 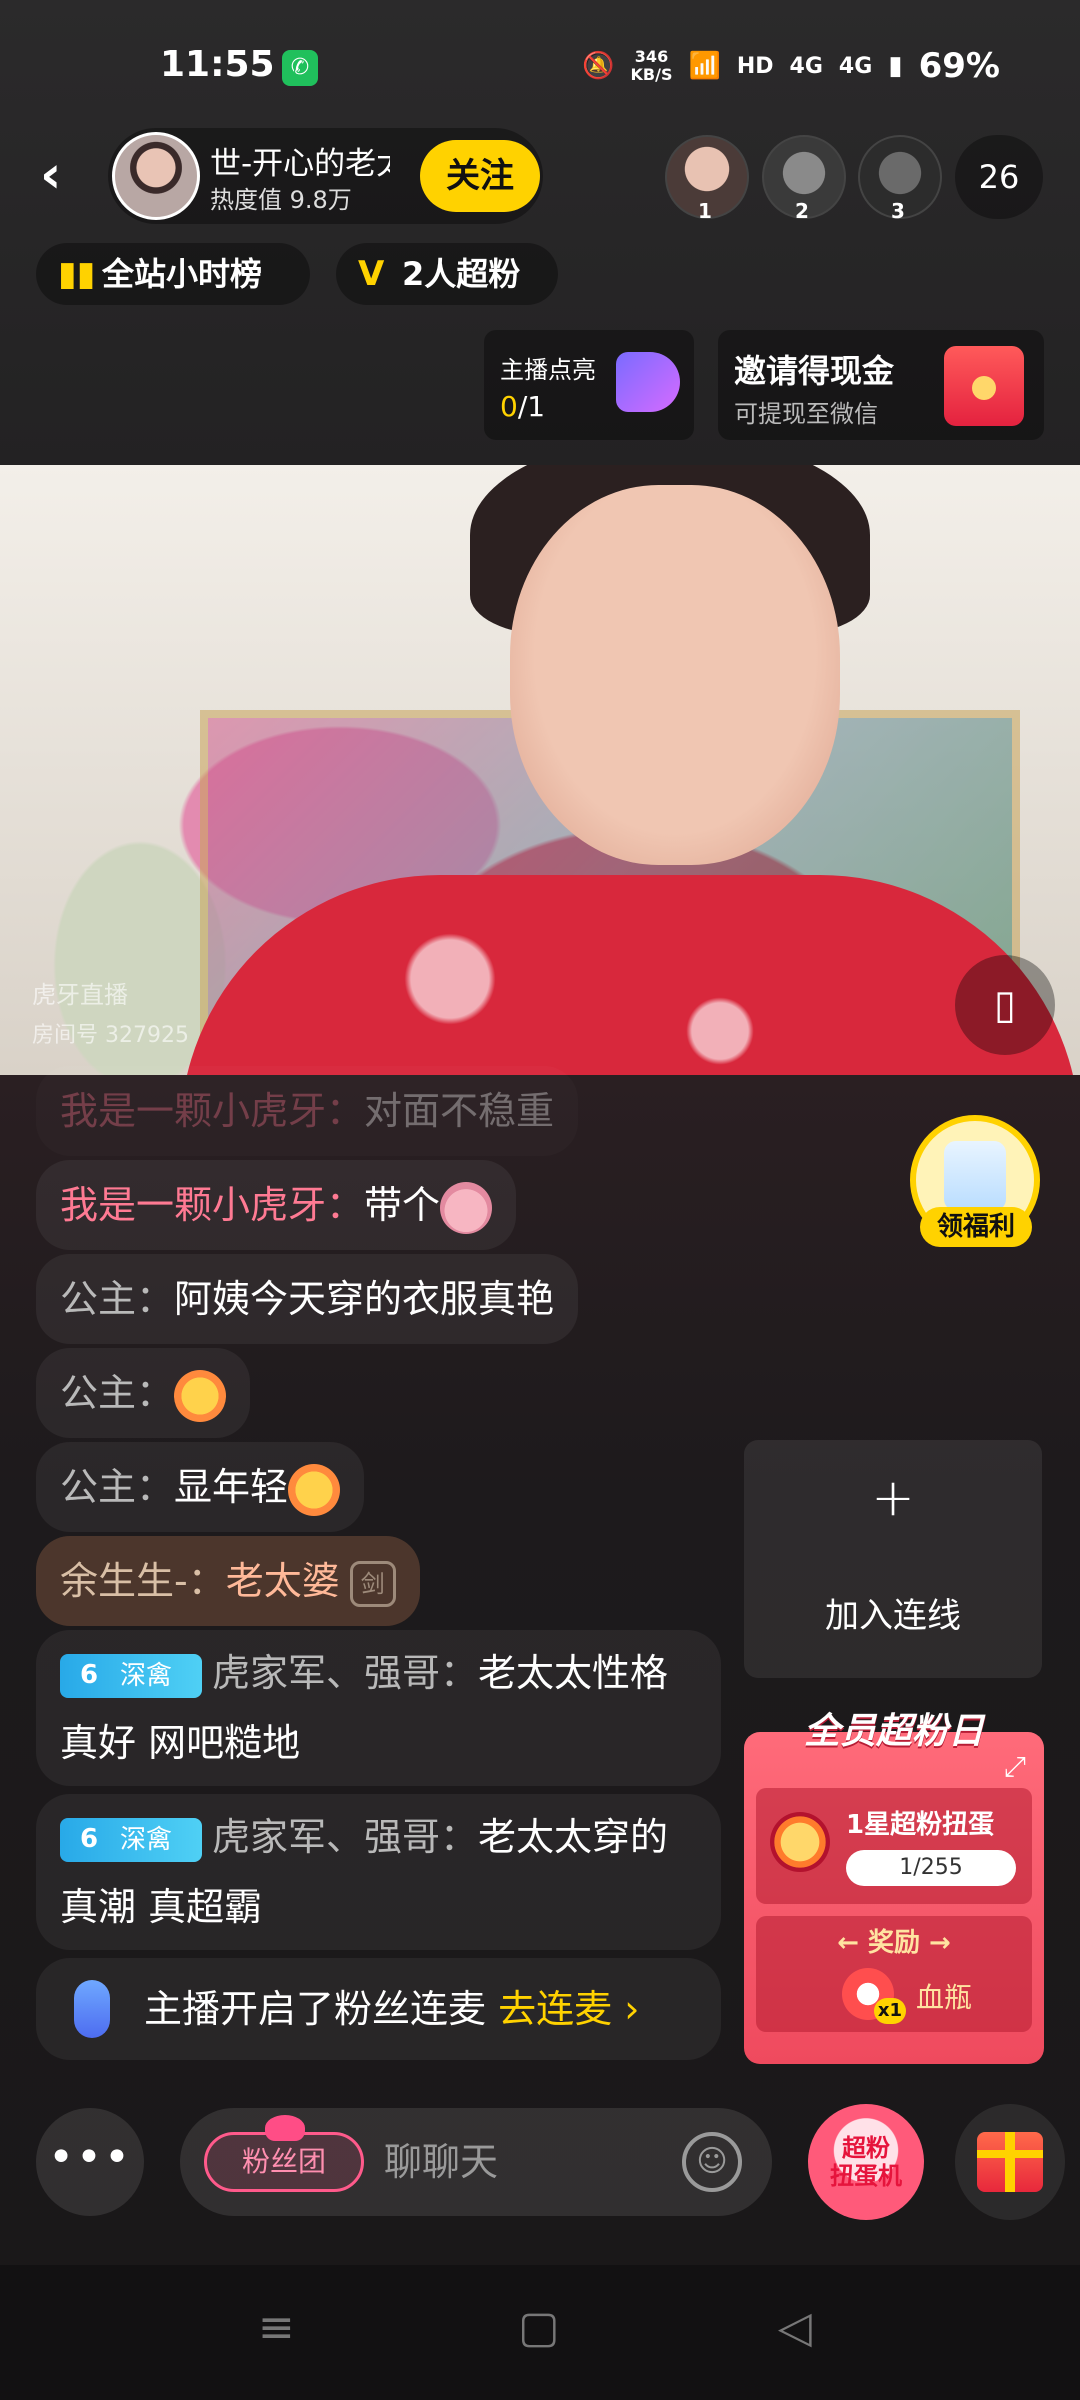 What do you see at coordinates (540, 70) in the screenshot?
I see `status-bar: 11:55 ✆ 🔕 346 KB/S 📶 HD 4G 4G ▮ 69%` at bounding box center [540, 70].